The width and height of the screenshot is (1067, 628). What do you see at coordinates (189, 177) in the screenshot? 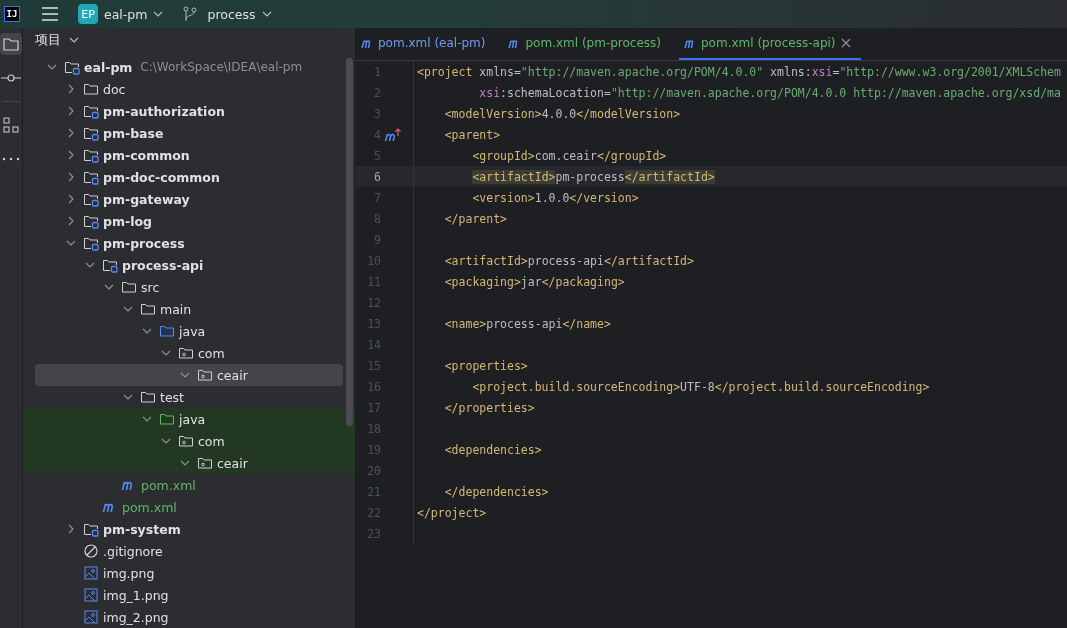
I see `tree-item: pm-doc-common` at bounding box center [189, 177].